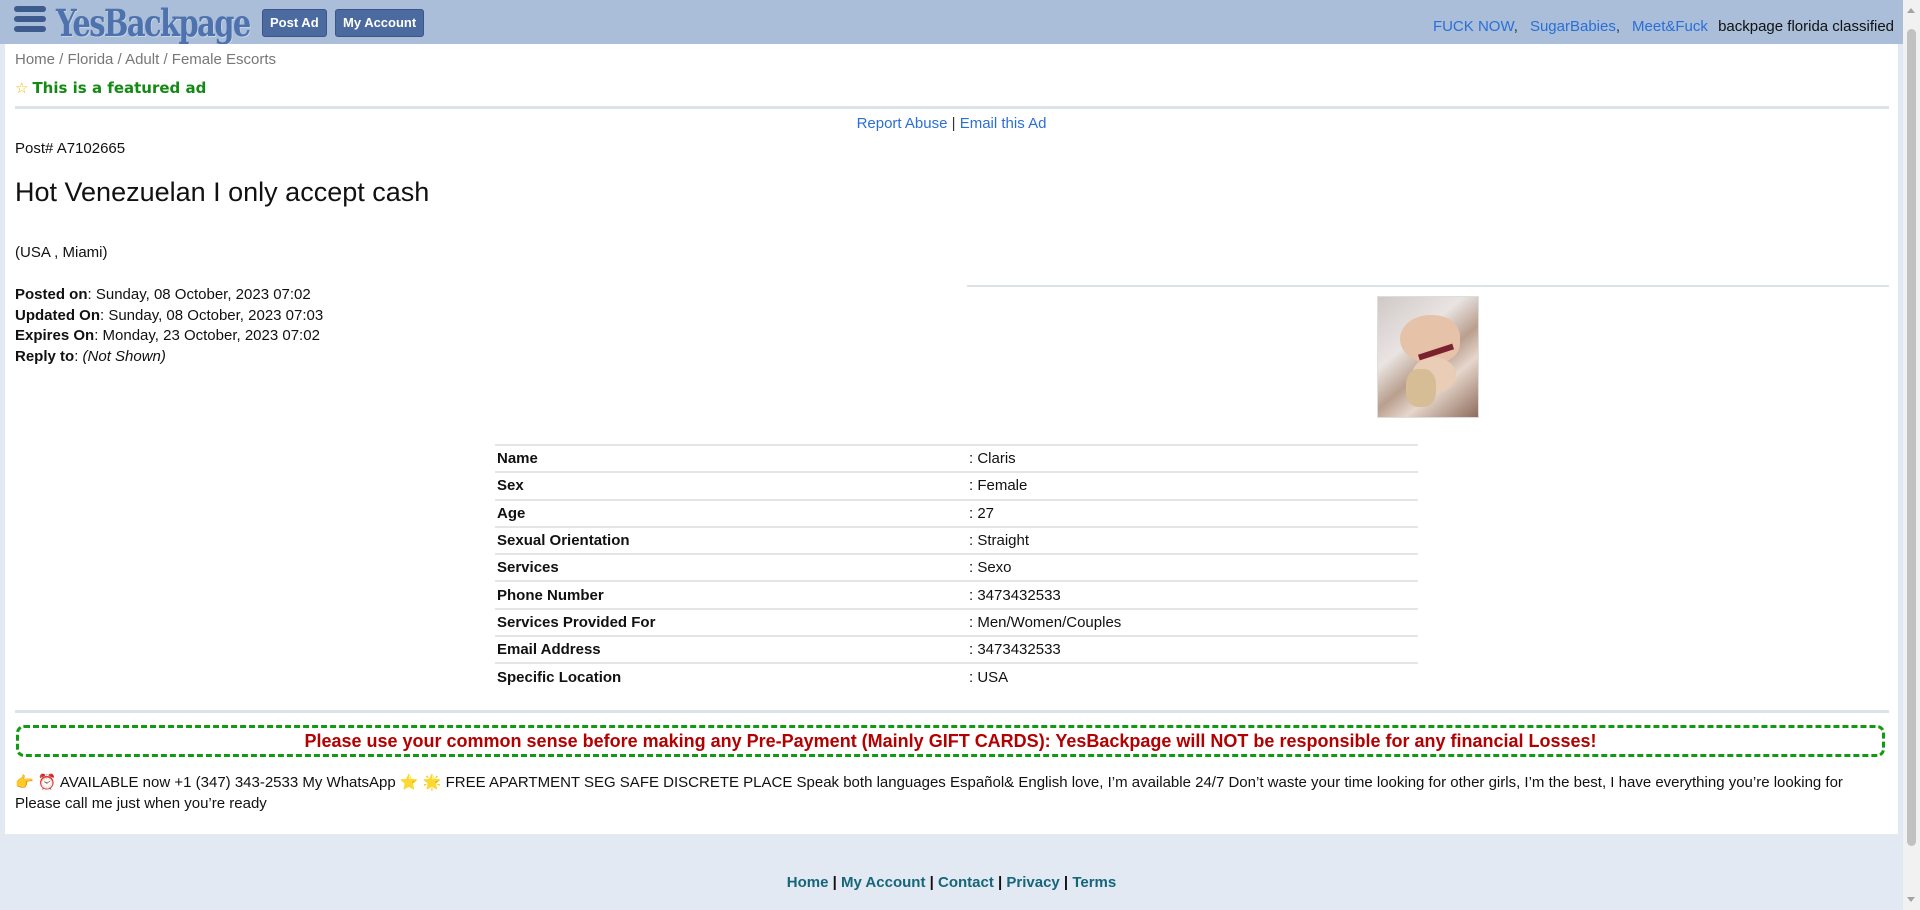  I want to click on post-number: Post# A7102665, so click(70, 148).